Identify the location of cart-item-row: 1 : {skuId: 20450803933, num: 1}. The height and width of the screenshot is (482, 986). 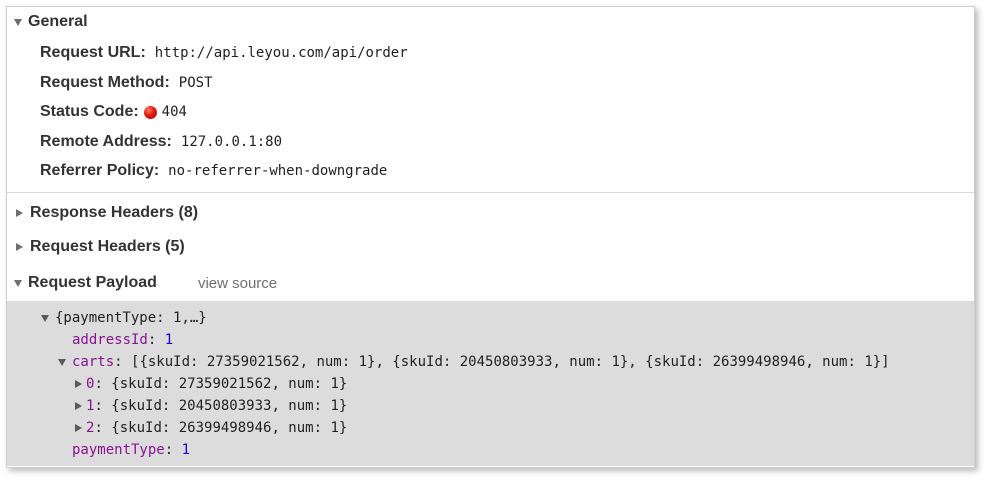
(210, 406).